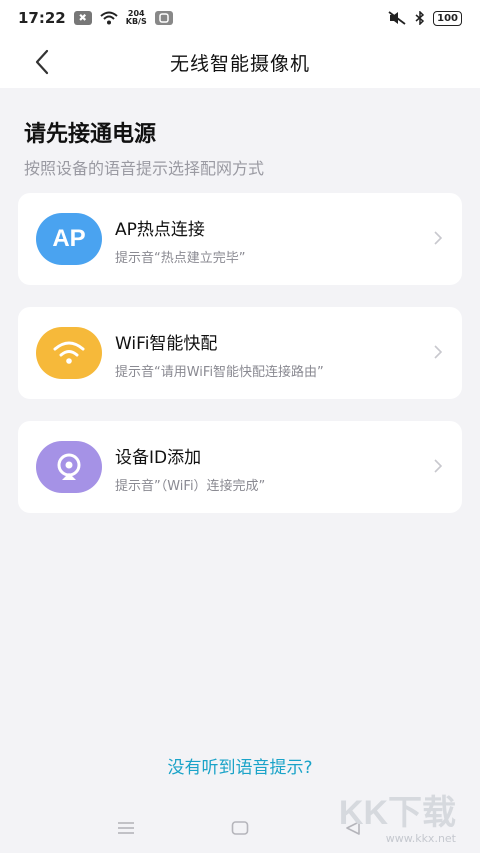  What do you see at coordinates (397, 813) in the screenshot?
I see `watermark-logo: KK下载` at bounding box center [397, 813].